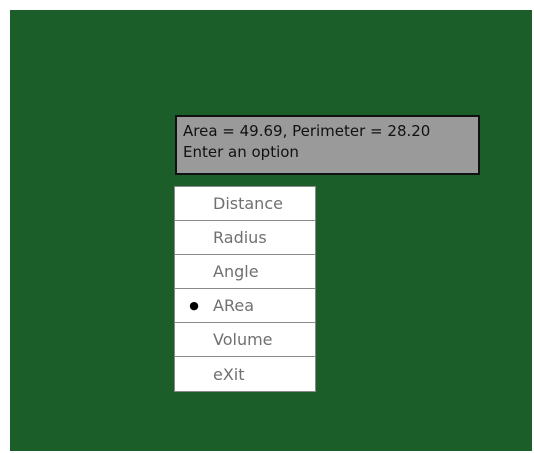 This screenshot has width=534, height=453. What do you see at coordinates (240, 237) in the screenshot?
I see `menu-item-label: Radius` at bounding box center [240, 237].